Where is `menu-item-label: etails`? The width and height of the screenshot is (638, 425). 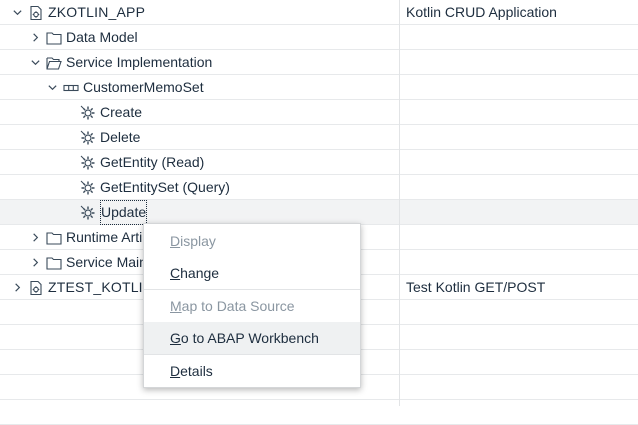 menu-item-label: etails is located at coordinates (196, 371).